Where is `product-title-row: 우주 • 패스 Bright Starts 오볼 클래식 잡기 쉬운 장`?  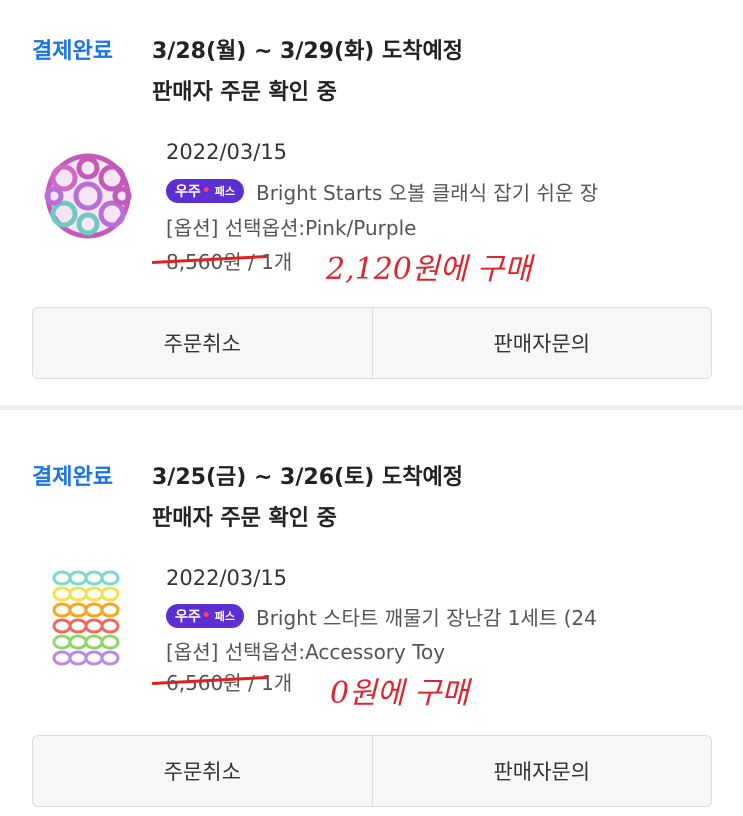 product-title-row: 우주 • 패스 Bright Starts 오볼 클래식 잡기 쉬운 장 is located at coordinates (416, 191).